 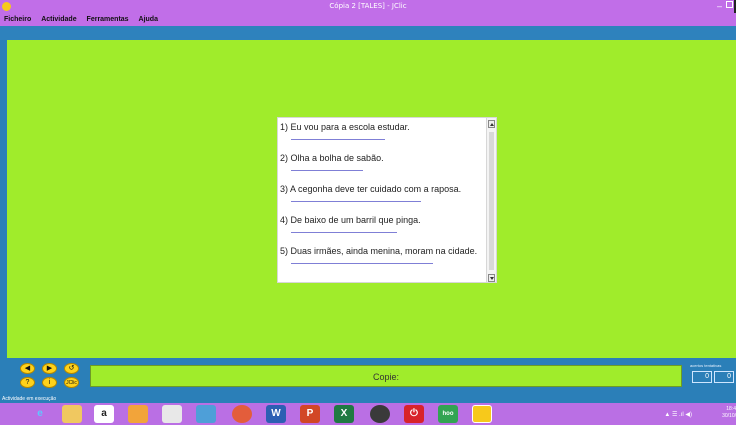 I want to click on hoo-icon: hoo, so click(x=448, y=414).